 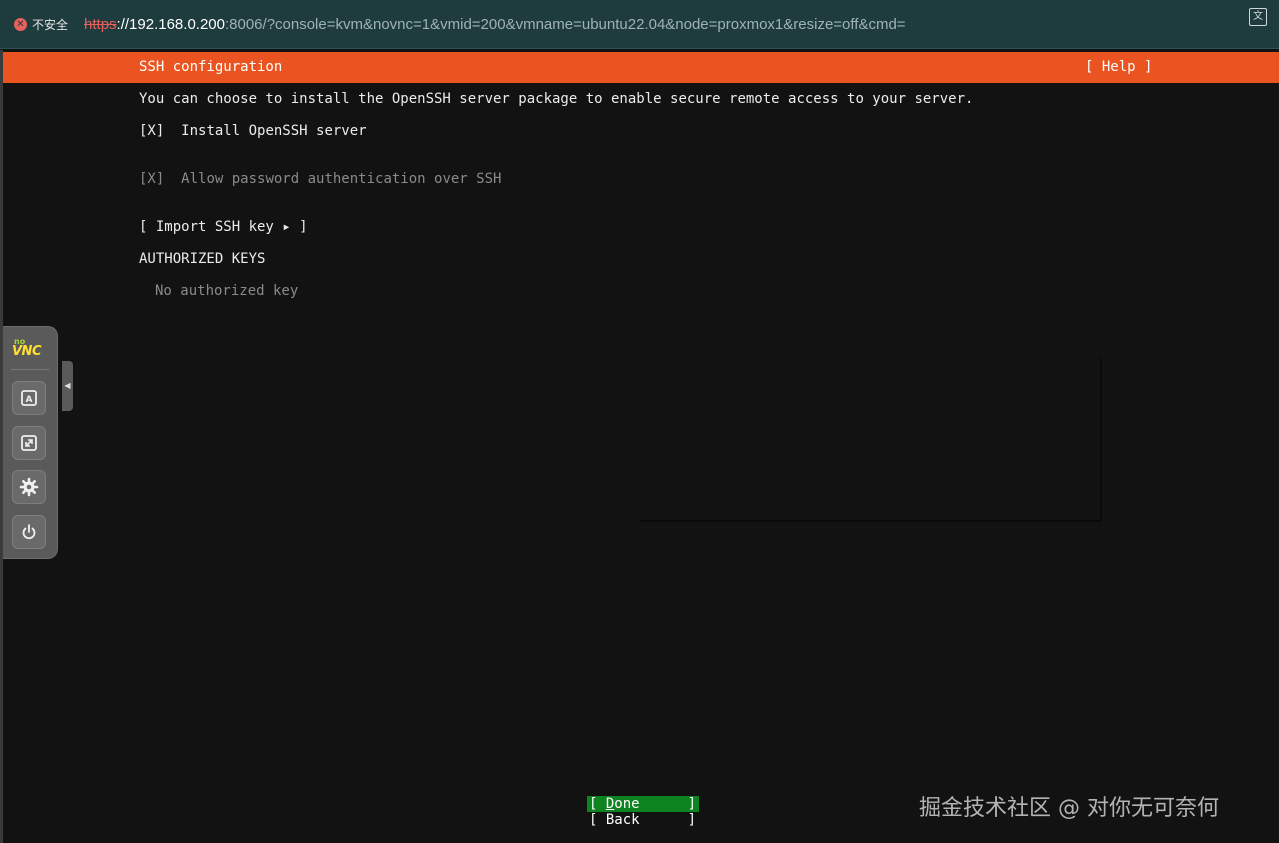 I want to click on keyboard-icon: A, so click(x=29, y=398).